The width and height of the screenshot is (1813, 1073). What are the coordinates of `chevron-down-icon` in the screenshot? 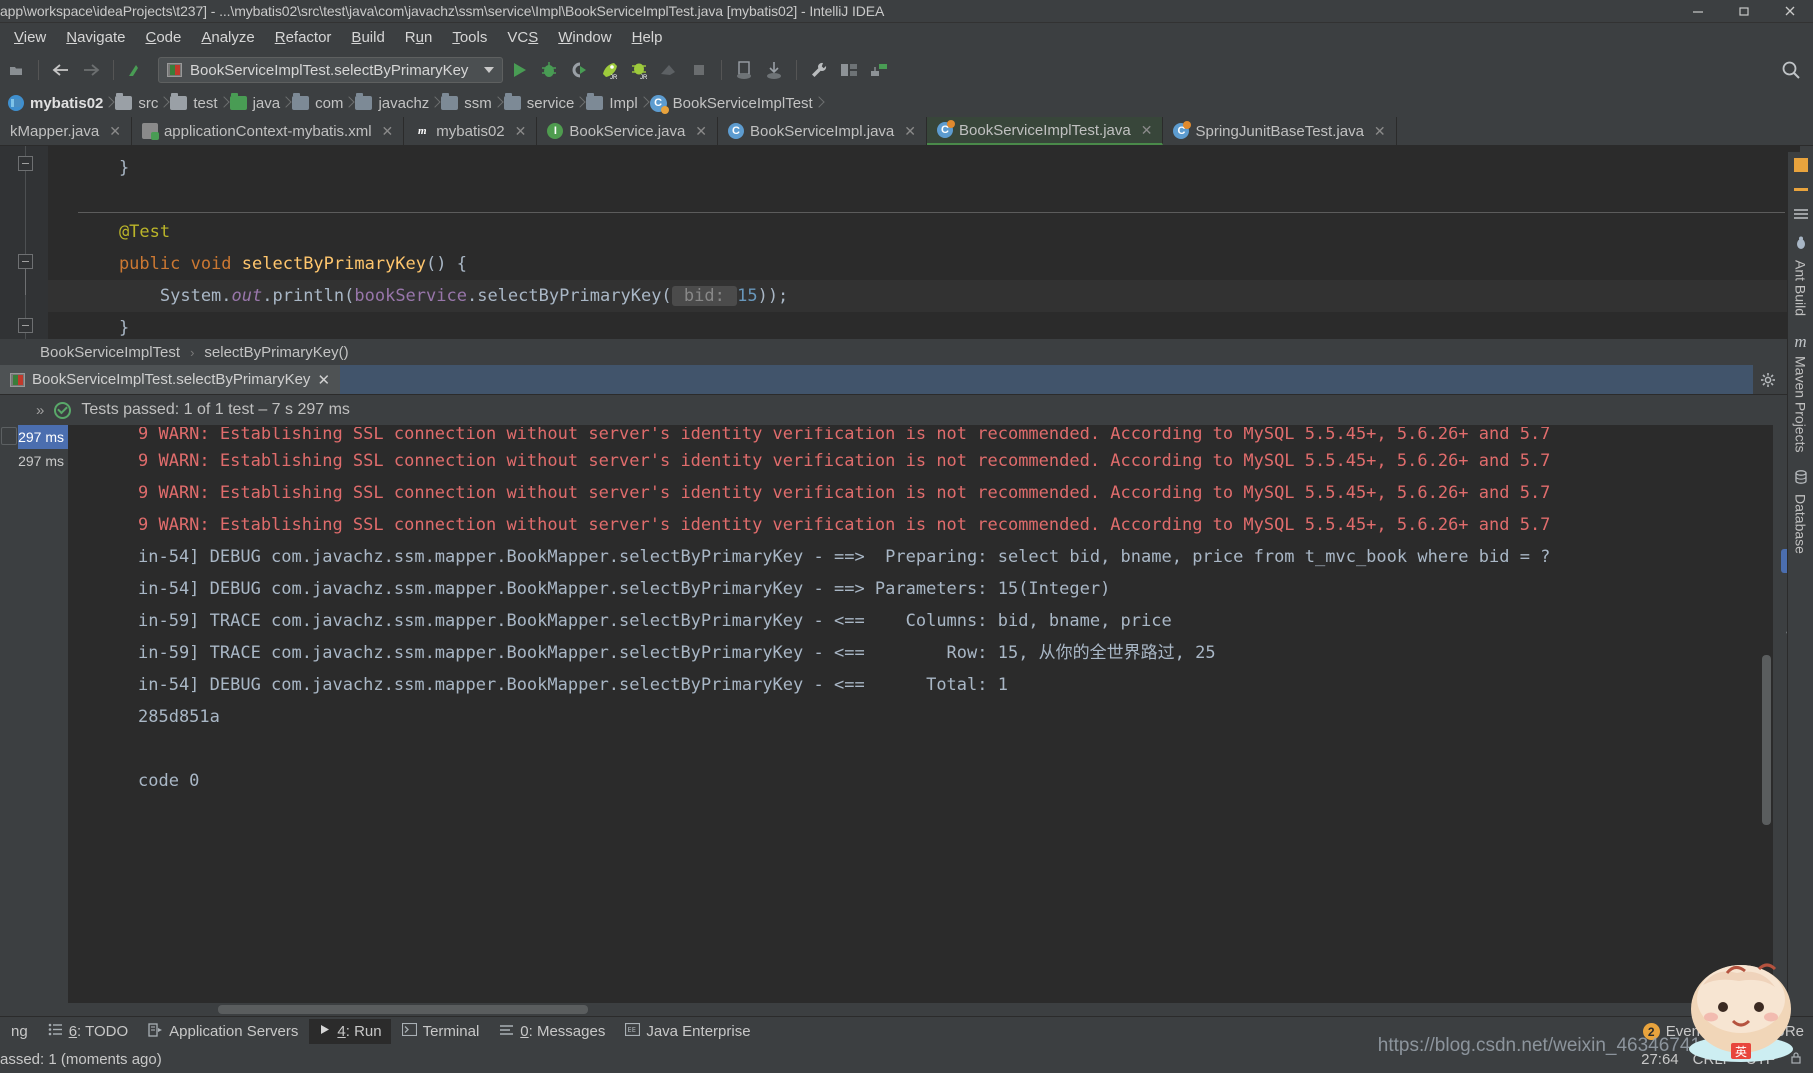 It's located at (489, 70).